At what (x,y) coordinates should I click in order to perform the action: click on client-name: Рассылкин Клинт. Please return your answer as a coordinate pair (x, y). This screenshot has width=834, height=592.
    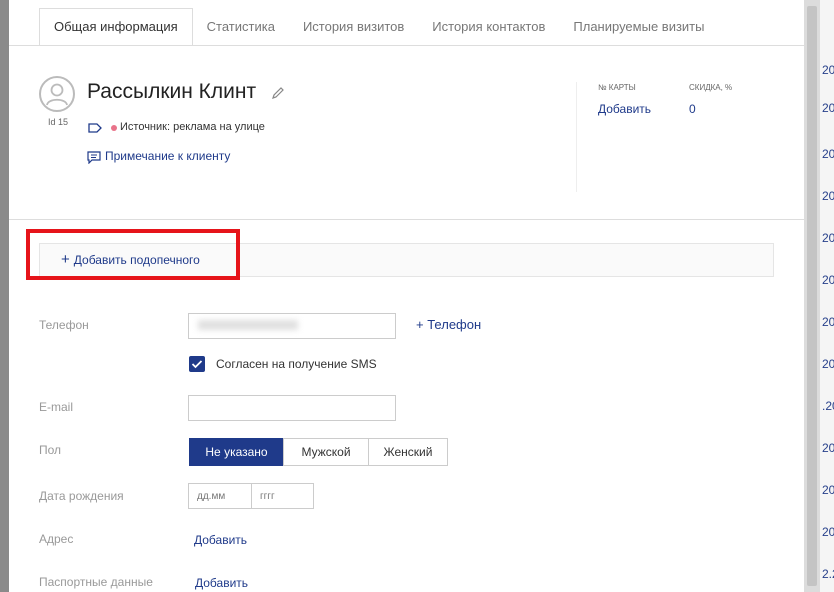
    Looking at the image, I should click on (172, 91).